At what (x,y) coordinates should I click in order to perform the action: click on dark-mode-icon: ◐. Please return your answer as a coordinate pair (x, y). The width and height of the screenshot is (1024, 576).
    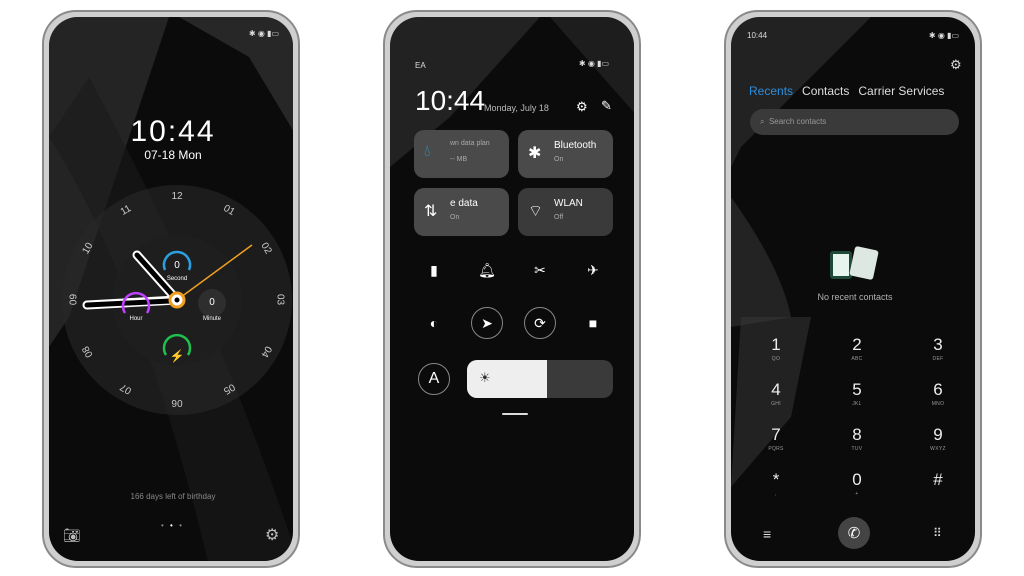
    Looking at the image, I should click on (434, 323).